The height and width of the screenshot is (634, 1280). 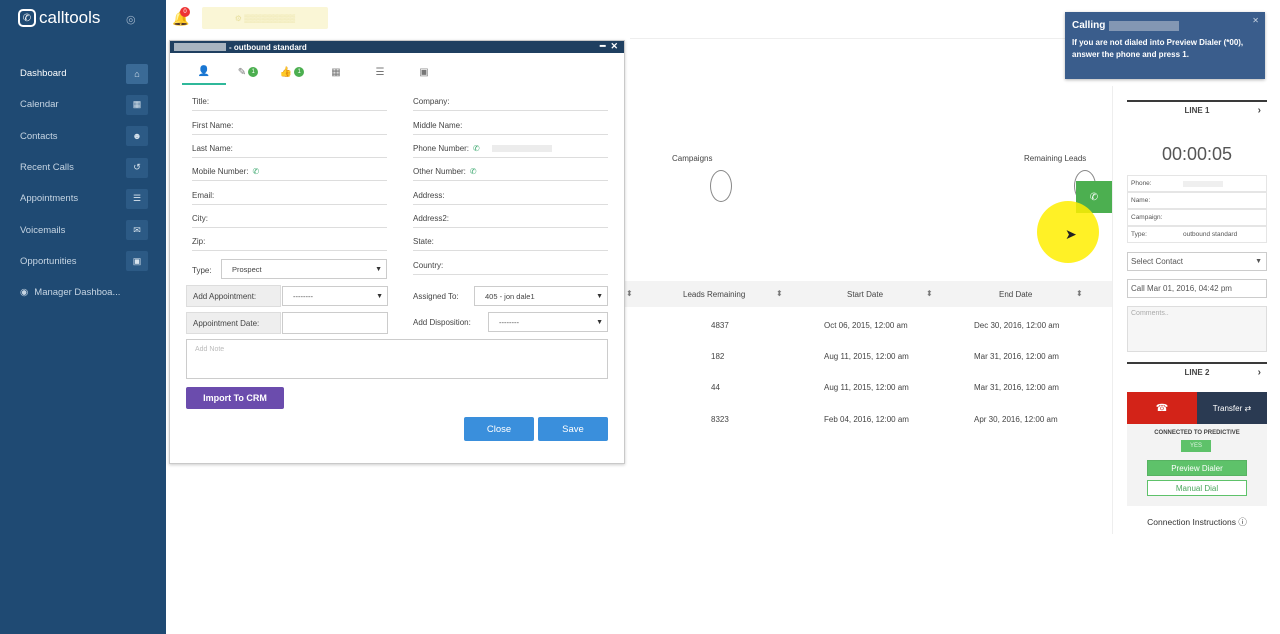 What do you see at coordinates (289, 149) in the screenshot?
I see `last-name-field: Last Name:` at bounding box center [289, 149].